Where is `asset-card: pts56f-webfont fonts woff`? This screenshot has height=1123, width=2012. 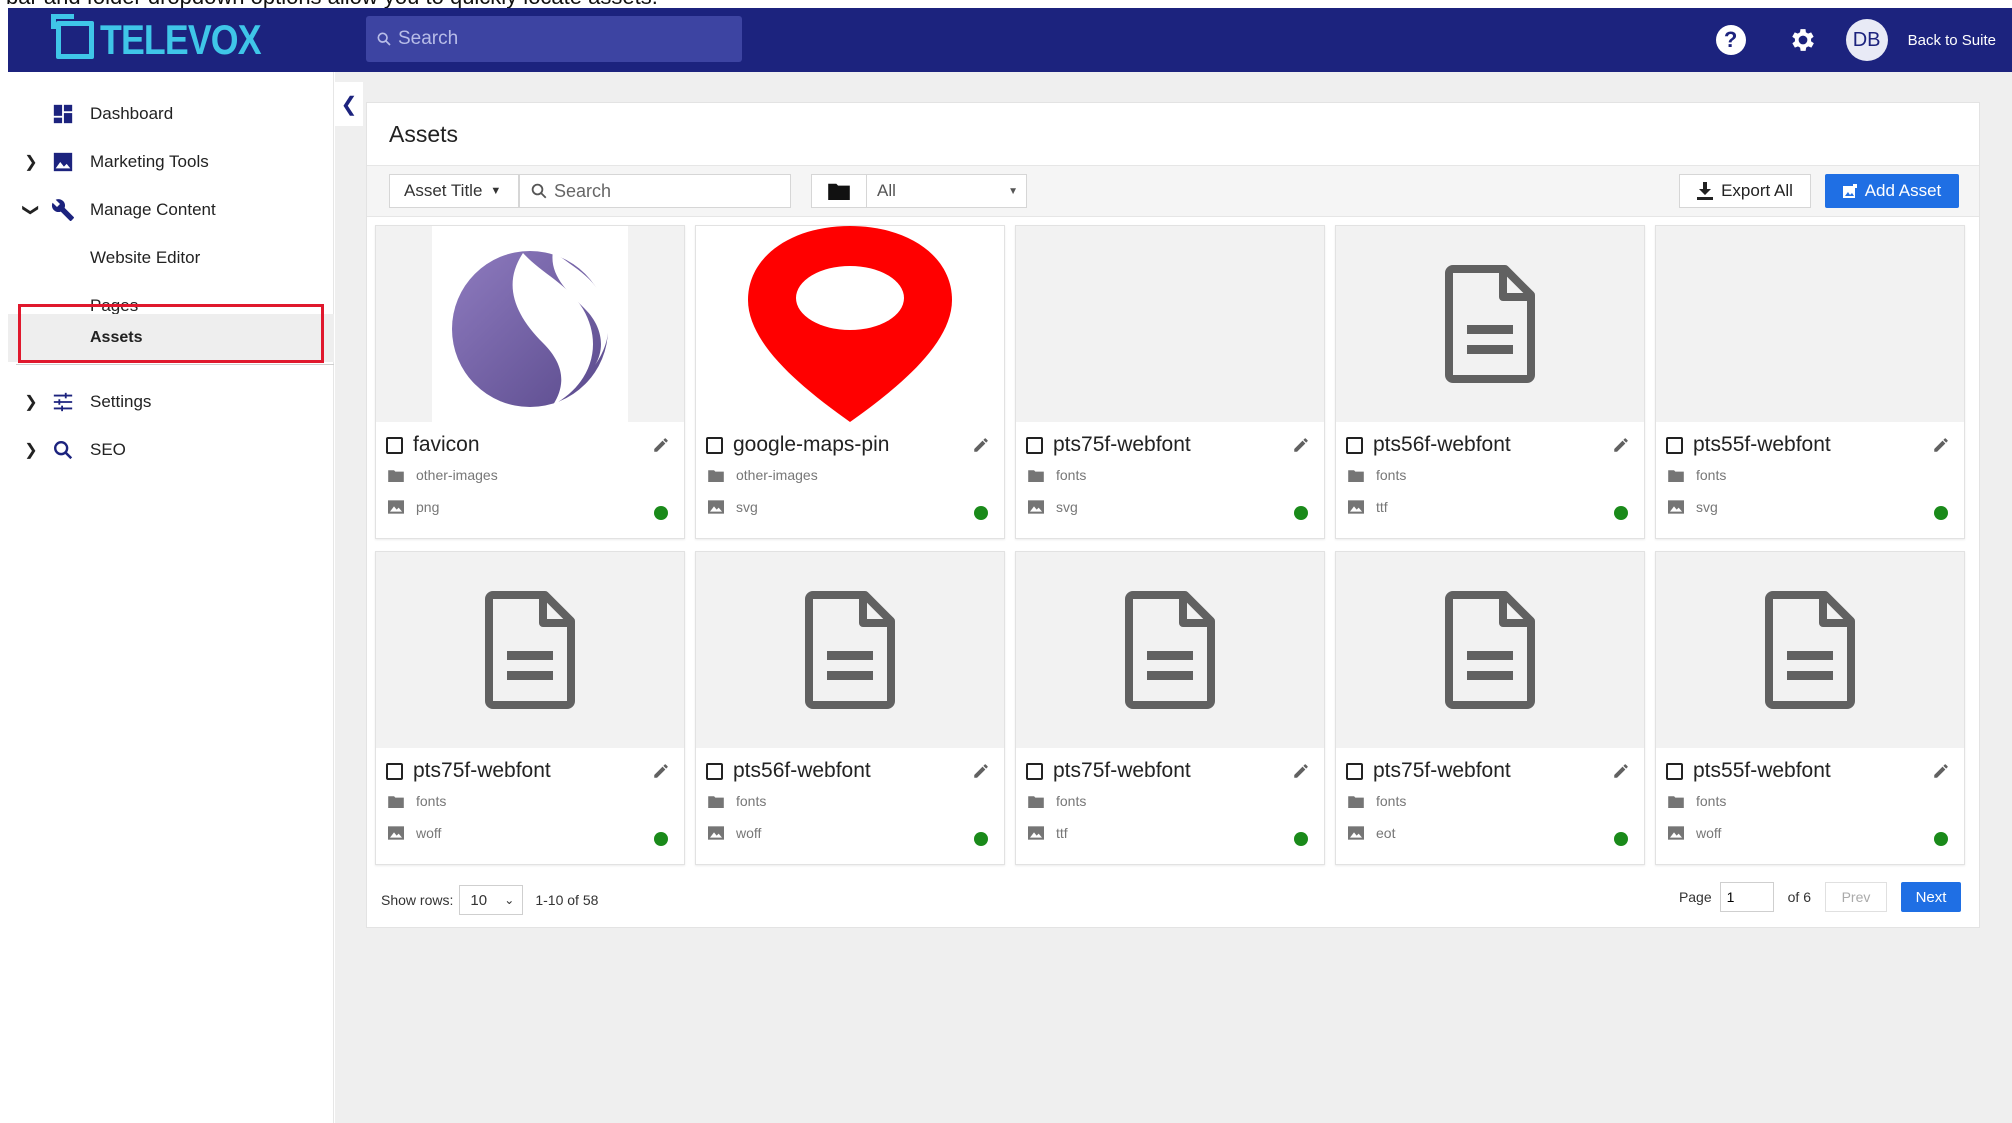
asset-card: pts56f-webfont fonts woff is located at coordinates (850, 708).